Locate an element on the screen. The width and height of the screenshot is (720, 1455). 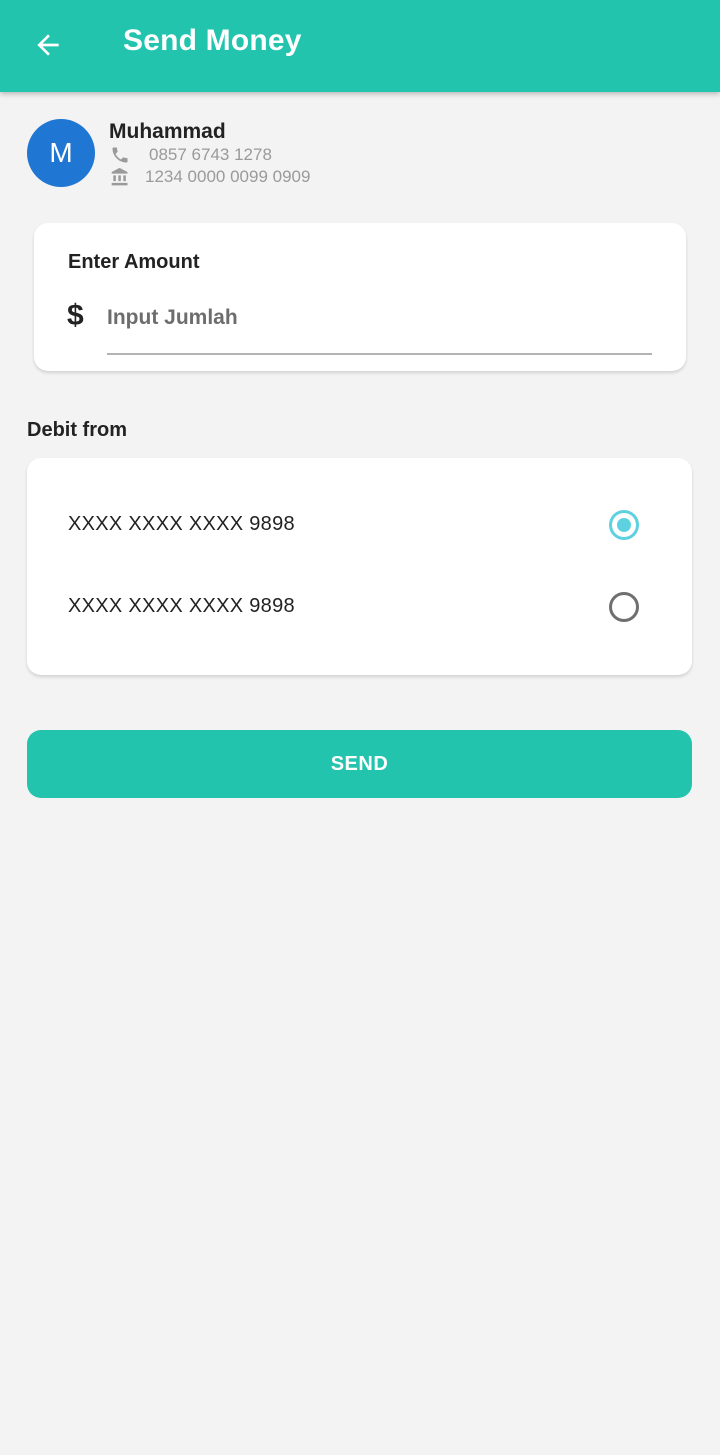
recipient-name: Muhammad is located at coordinates (167, 131).